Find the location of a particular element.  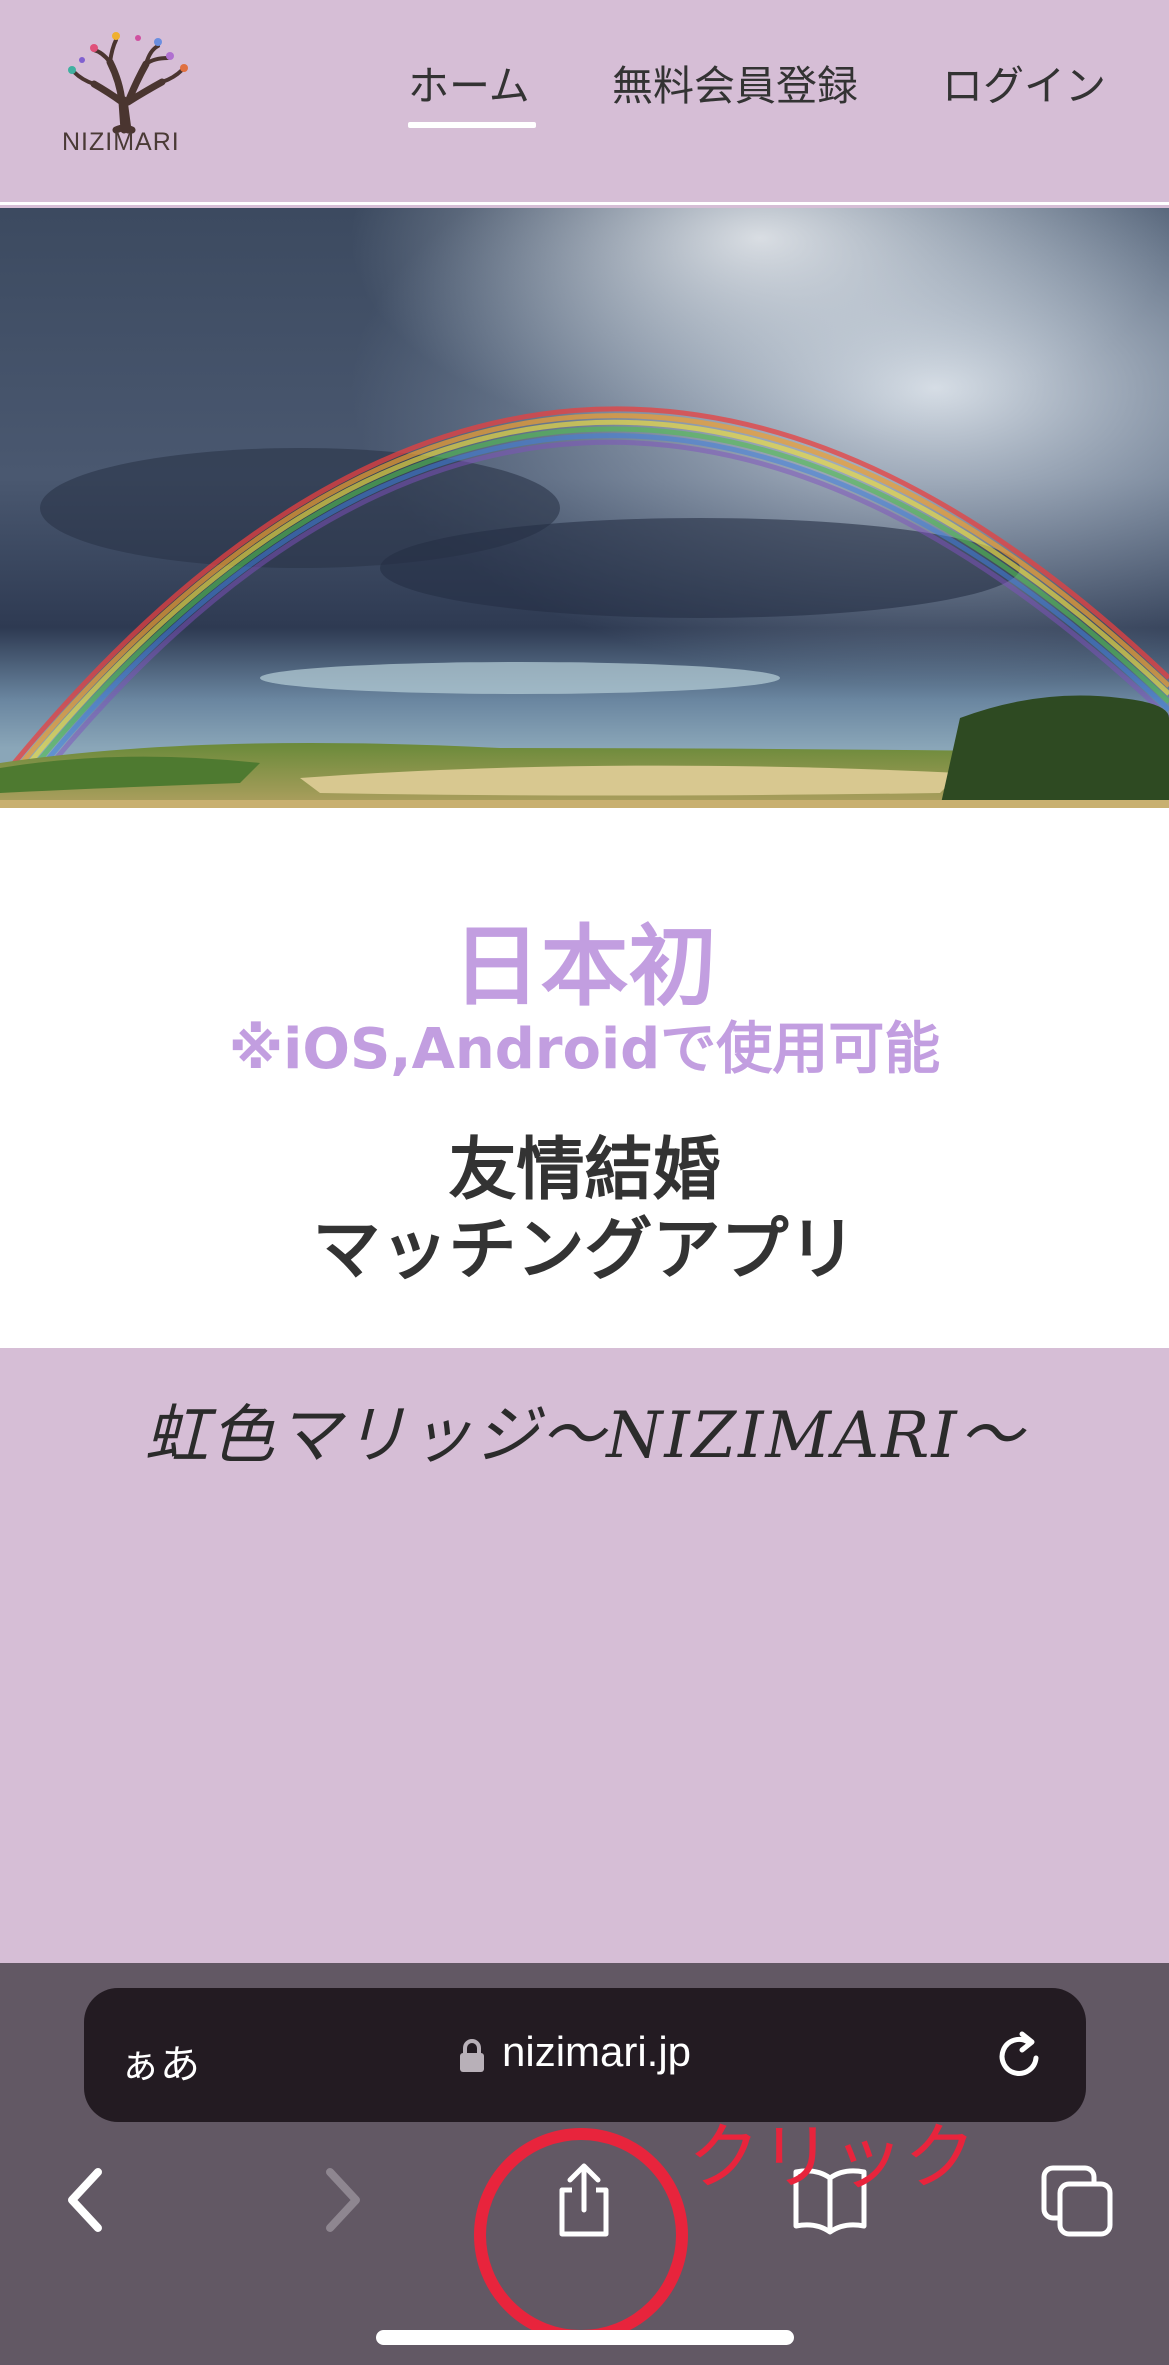

home-indicator is located at coordinates (585, 2337).